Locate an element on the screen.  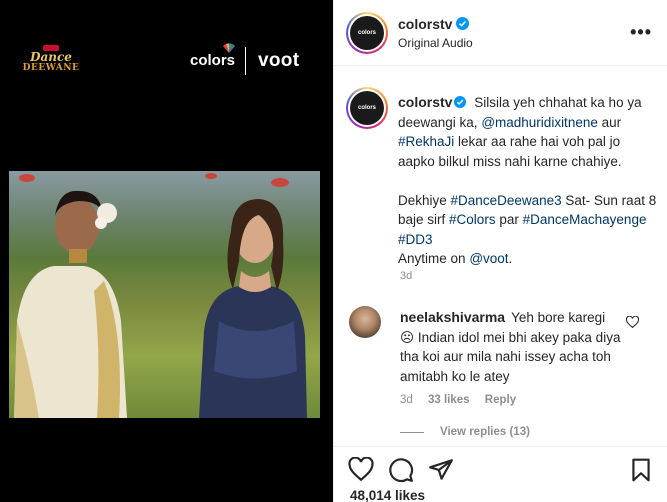
mention-madhuri: @madhuridixitnene is located at coordinates (539, 122).